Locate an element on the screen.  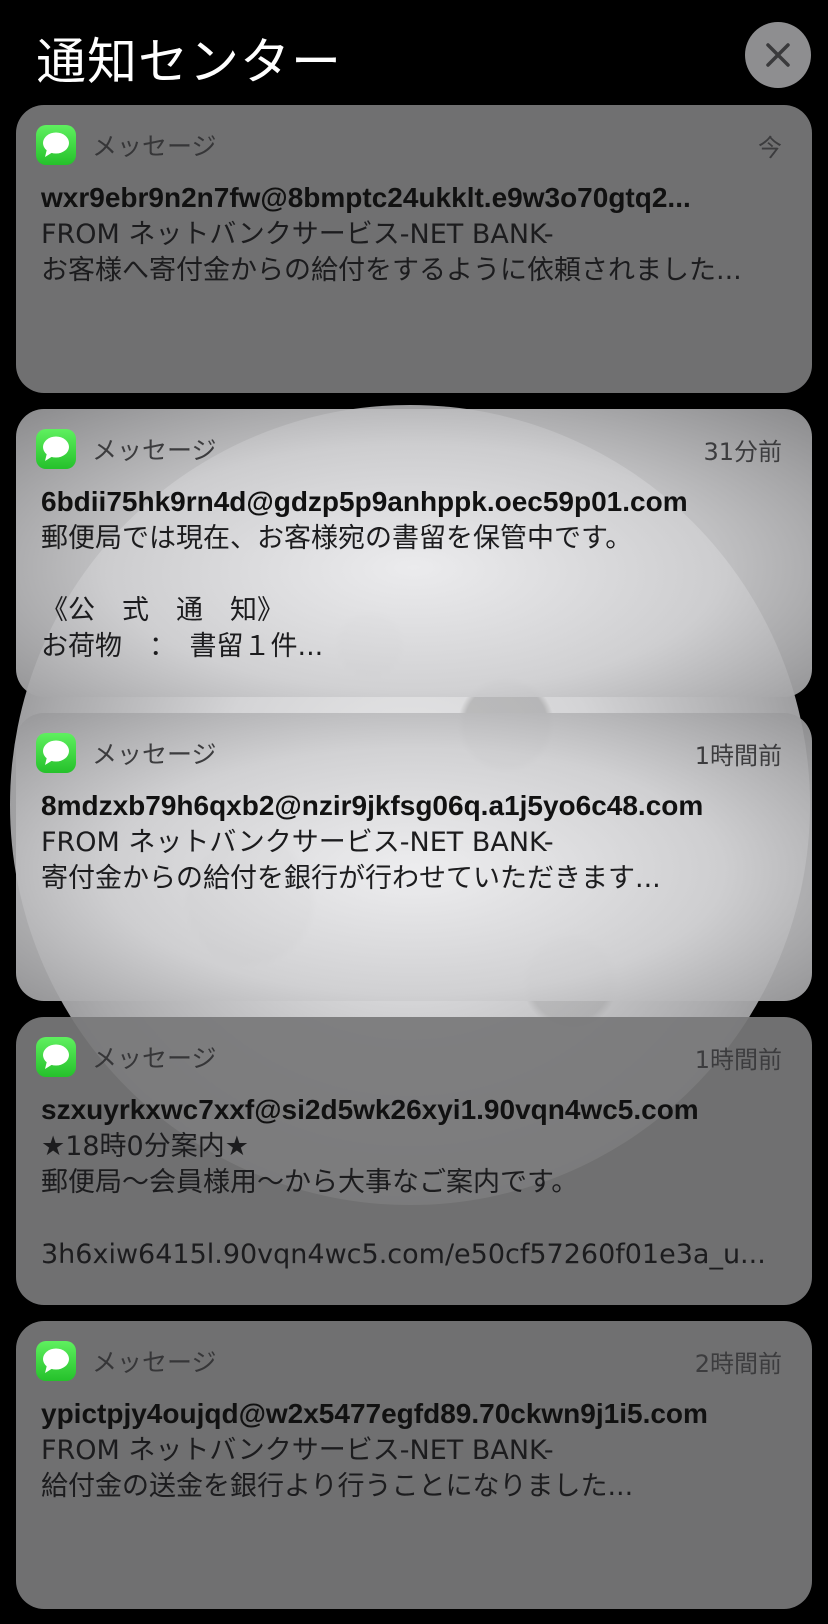
notification-timestamp: 2時間前 is located at coordinates (738, 1363).